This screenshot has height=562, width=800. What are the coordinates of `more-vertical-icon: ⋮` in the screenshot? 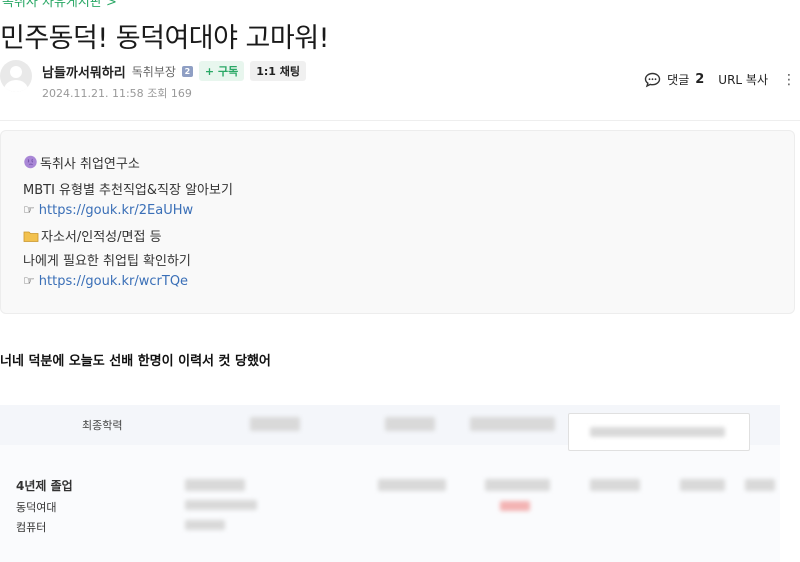 It's located at (789, 80).